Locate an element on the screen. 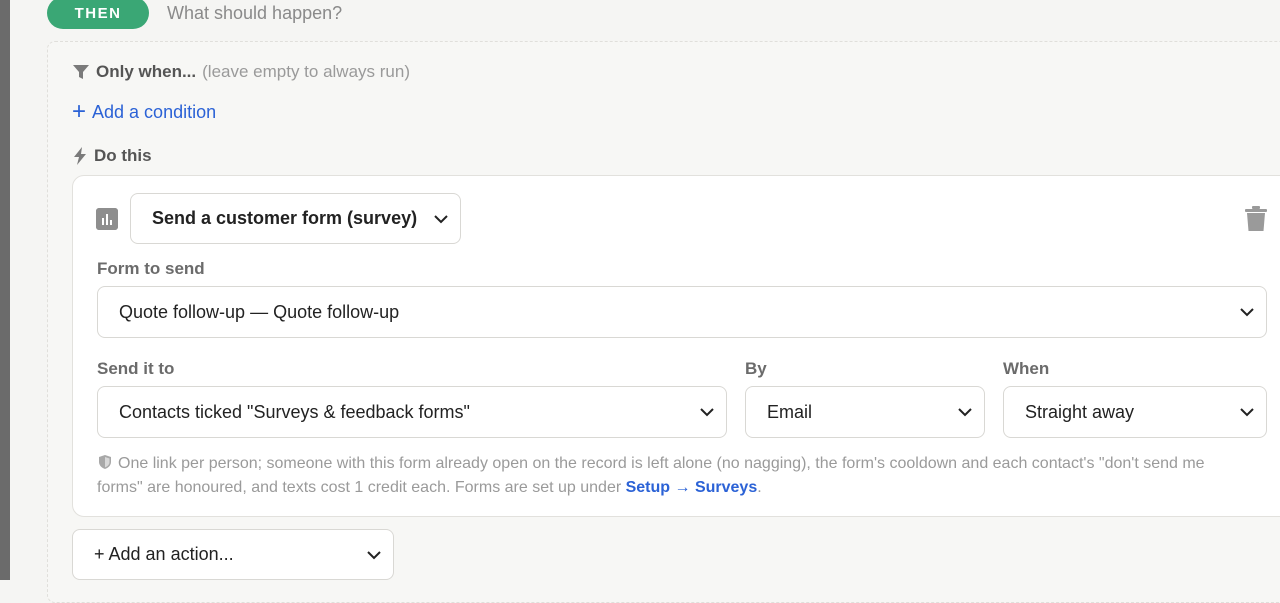  setup-surveys-link: Setup → Surveys is located at coordinates (692, 487).